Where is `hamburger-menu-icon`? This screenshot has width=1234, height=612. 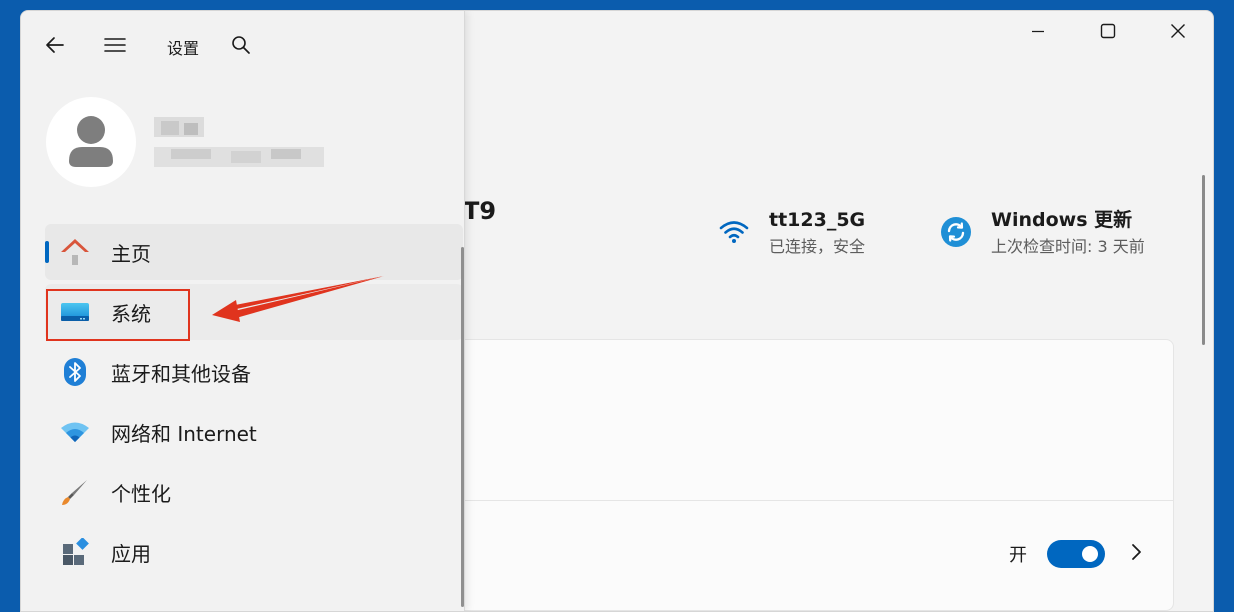 hamburger-menu-icon is located at coordinates (115, 45).